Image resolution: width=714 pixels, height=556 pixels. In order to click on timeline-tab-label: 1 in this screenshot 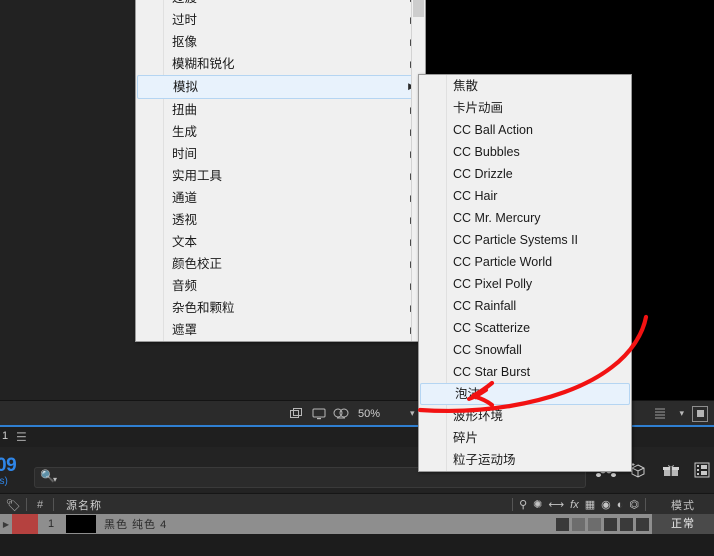, I will do `click(5, 436)`.